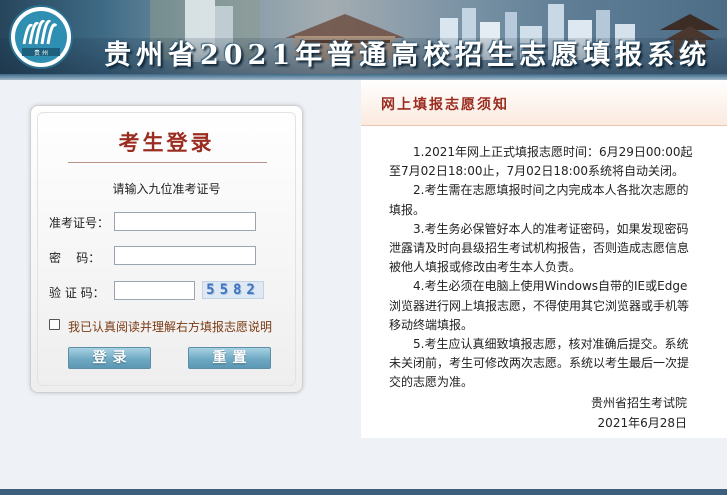  Describe the element at coordinates (445, 105) in the screenshot. I see `notice-title: 网上填报志愿须知` at that location.